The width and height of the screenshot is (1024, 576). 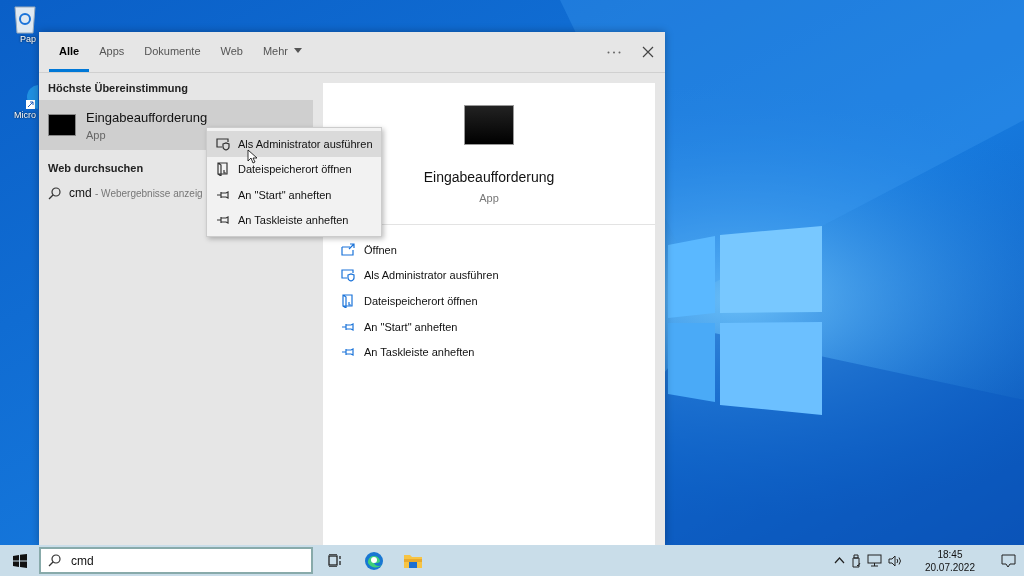 I want to click on clock: 18:45 20.07.2022, so click(x=949, y=560).